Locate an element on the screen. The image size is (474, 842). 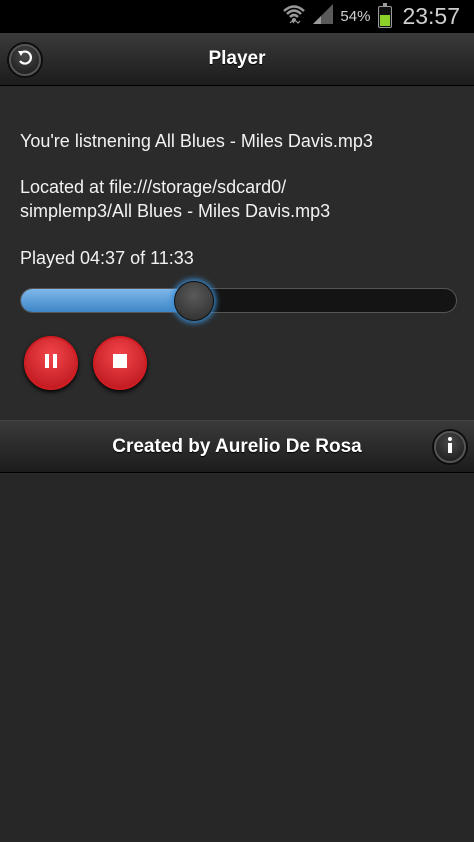
back-icon is located at coordinates (25, 60).